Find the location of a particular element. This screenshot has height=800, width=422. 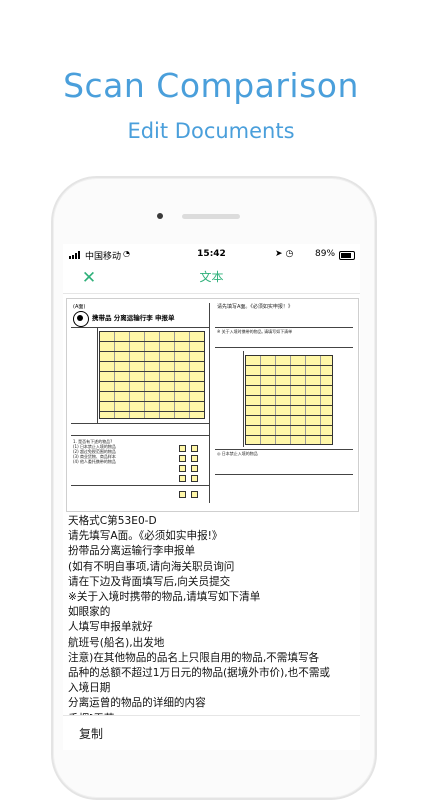

nav-title: 文本 is located at coordinates (211, 277).